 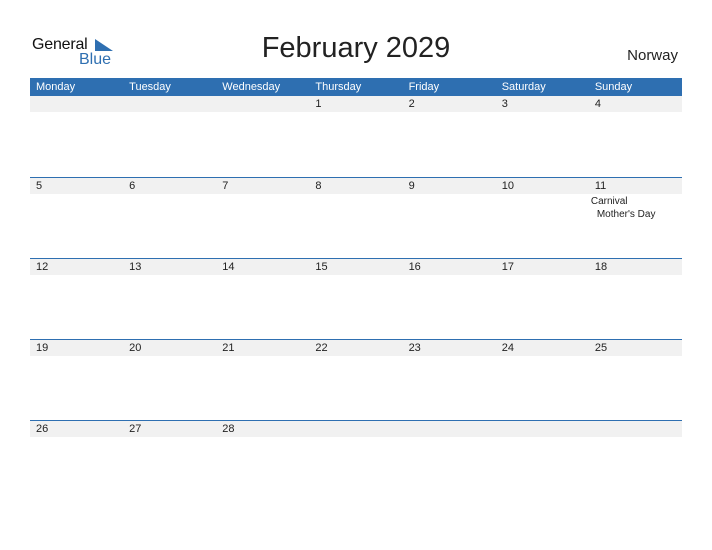 I want to click on day-cell: 6, so click(x=170, y=218).